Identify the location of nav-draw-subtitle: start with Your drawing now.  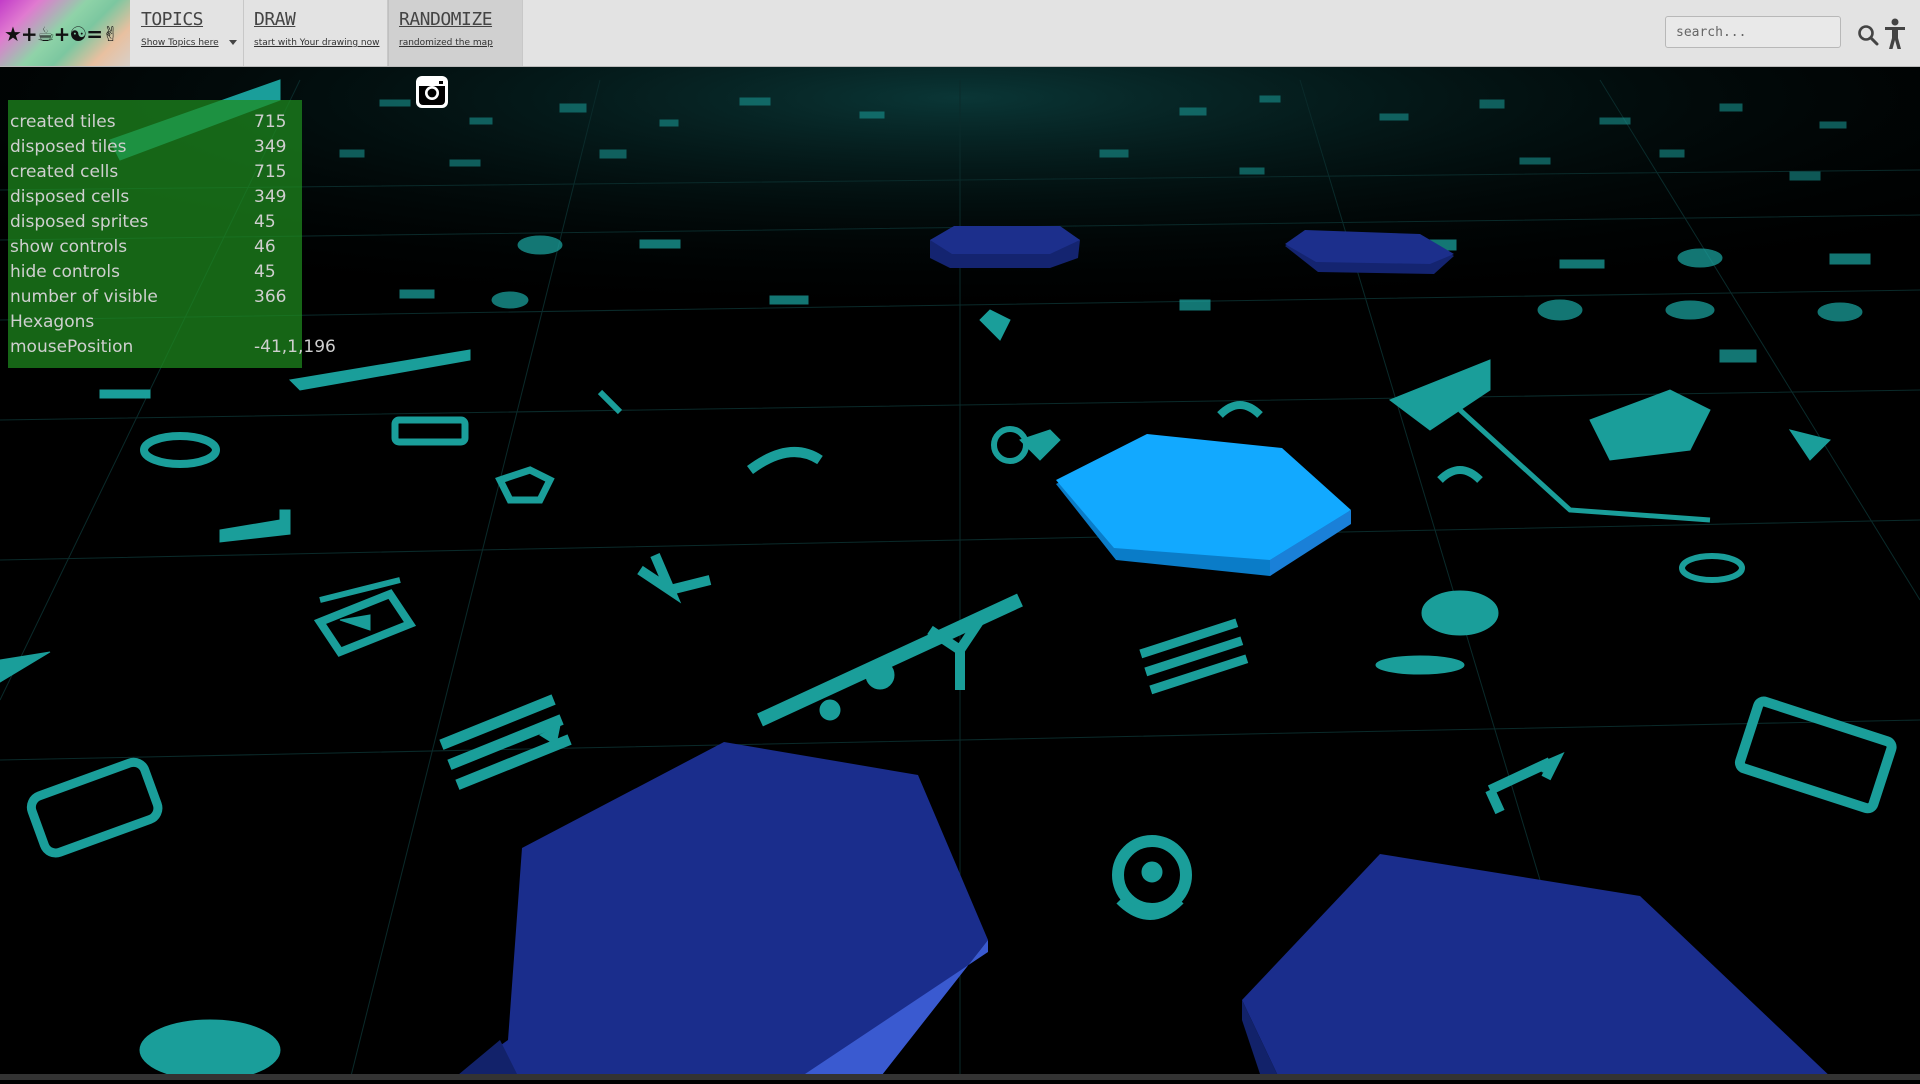
(317, 43).